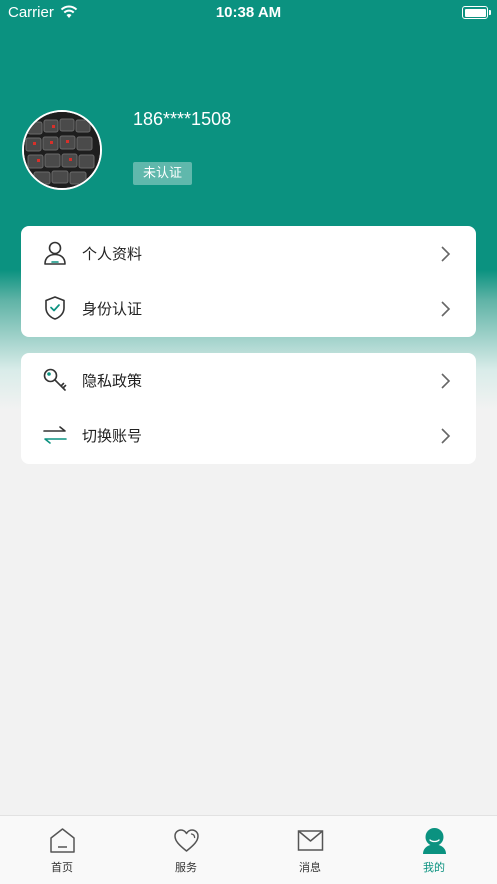  I want to click on tab-services-label: 服务, so click(186, 867).